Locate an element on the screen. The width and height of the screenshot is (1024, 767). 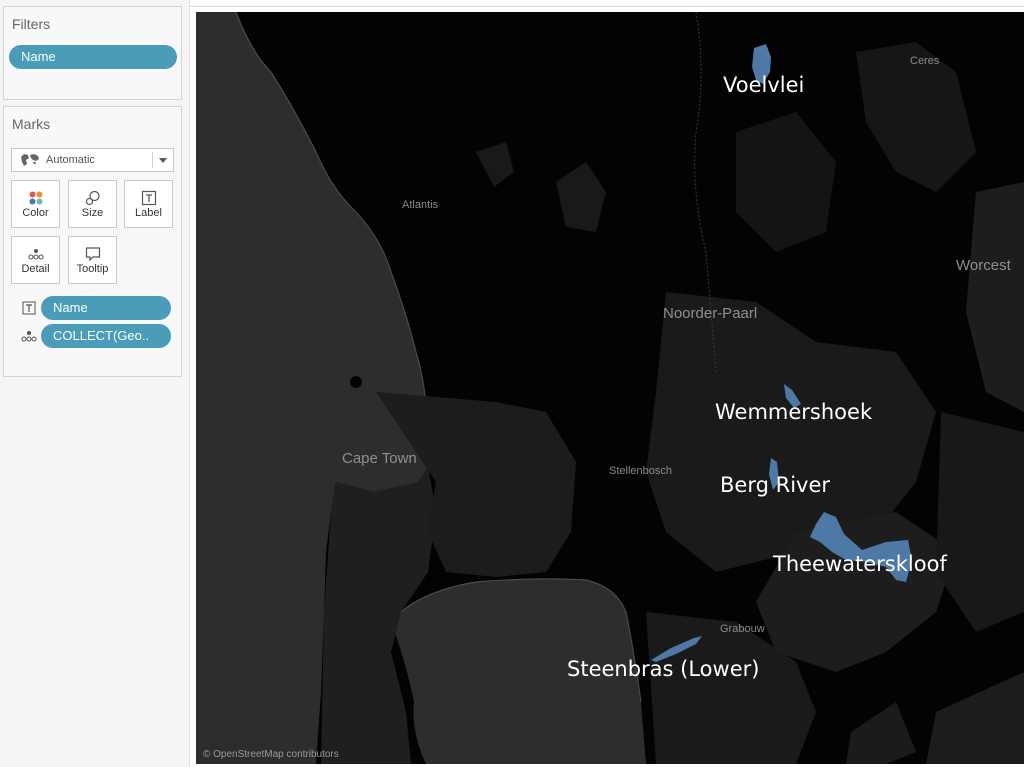
reservoir-label-voelvlei: Voelvlei is located at coordinates (764, 85).